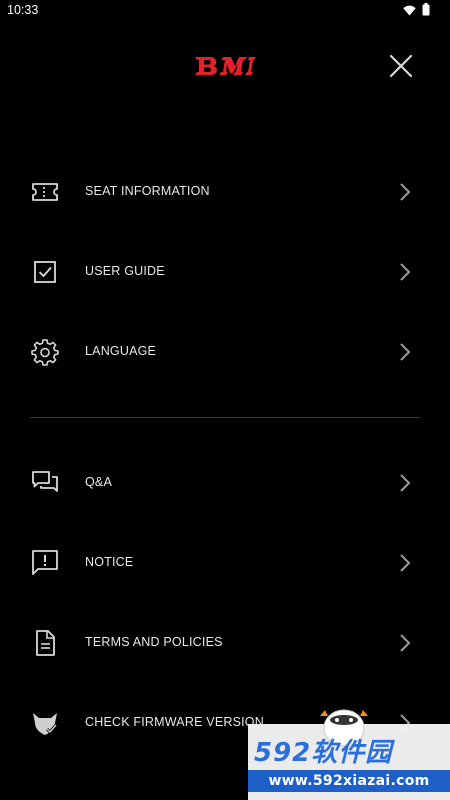  Describe the element at coordinates (45, 272) in the screenshot. I see `checkbox-icon` at that location.